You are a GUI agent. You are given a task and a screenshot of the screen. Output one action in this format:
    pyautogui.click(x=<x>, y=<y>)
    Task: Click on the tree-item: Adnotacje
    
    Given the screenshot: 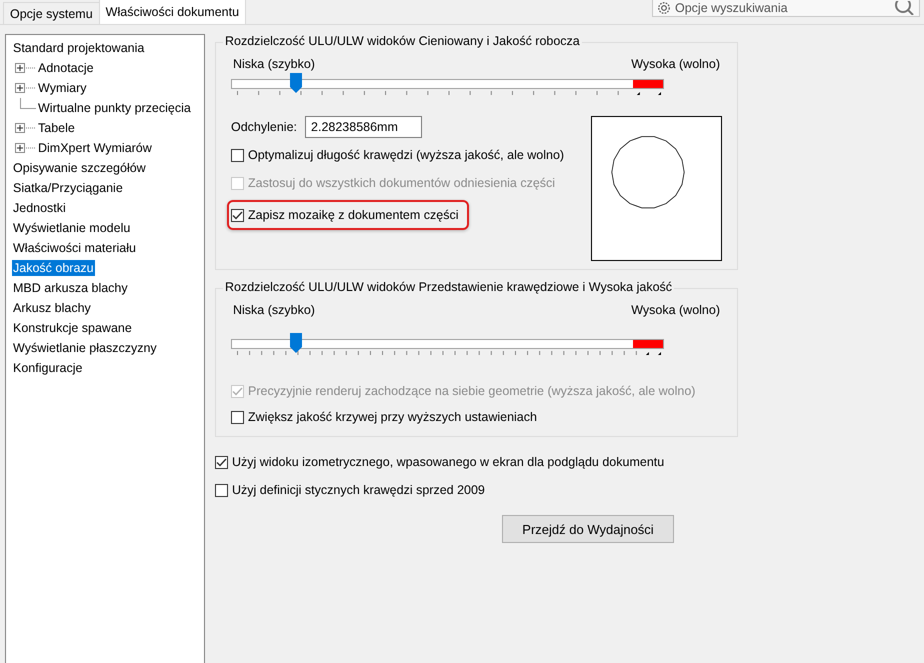 What is the action you would take?
    pyautogui.click(x=66, y=68)
    